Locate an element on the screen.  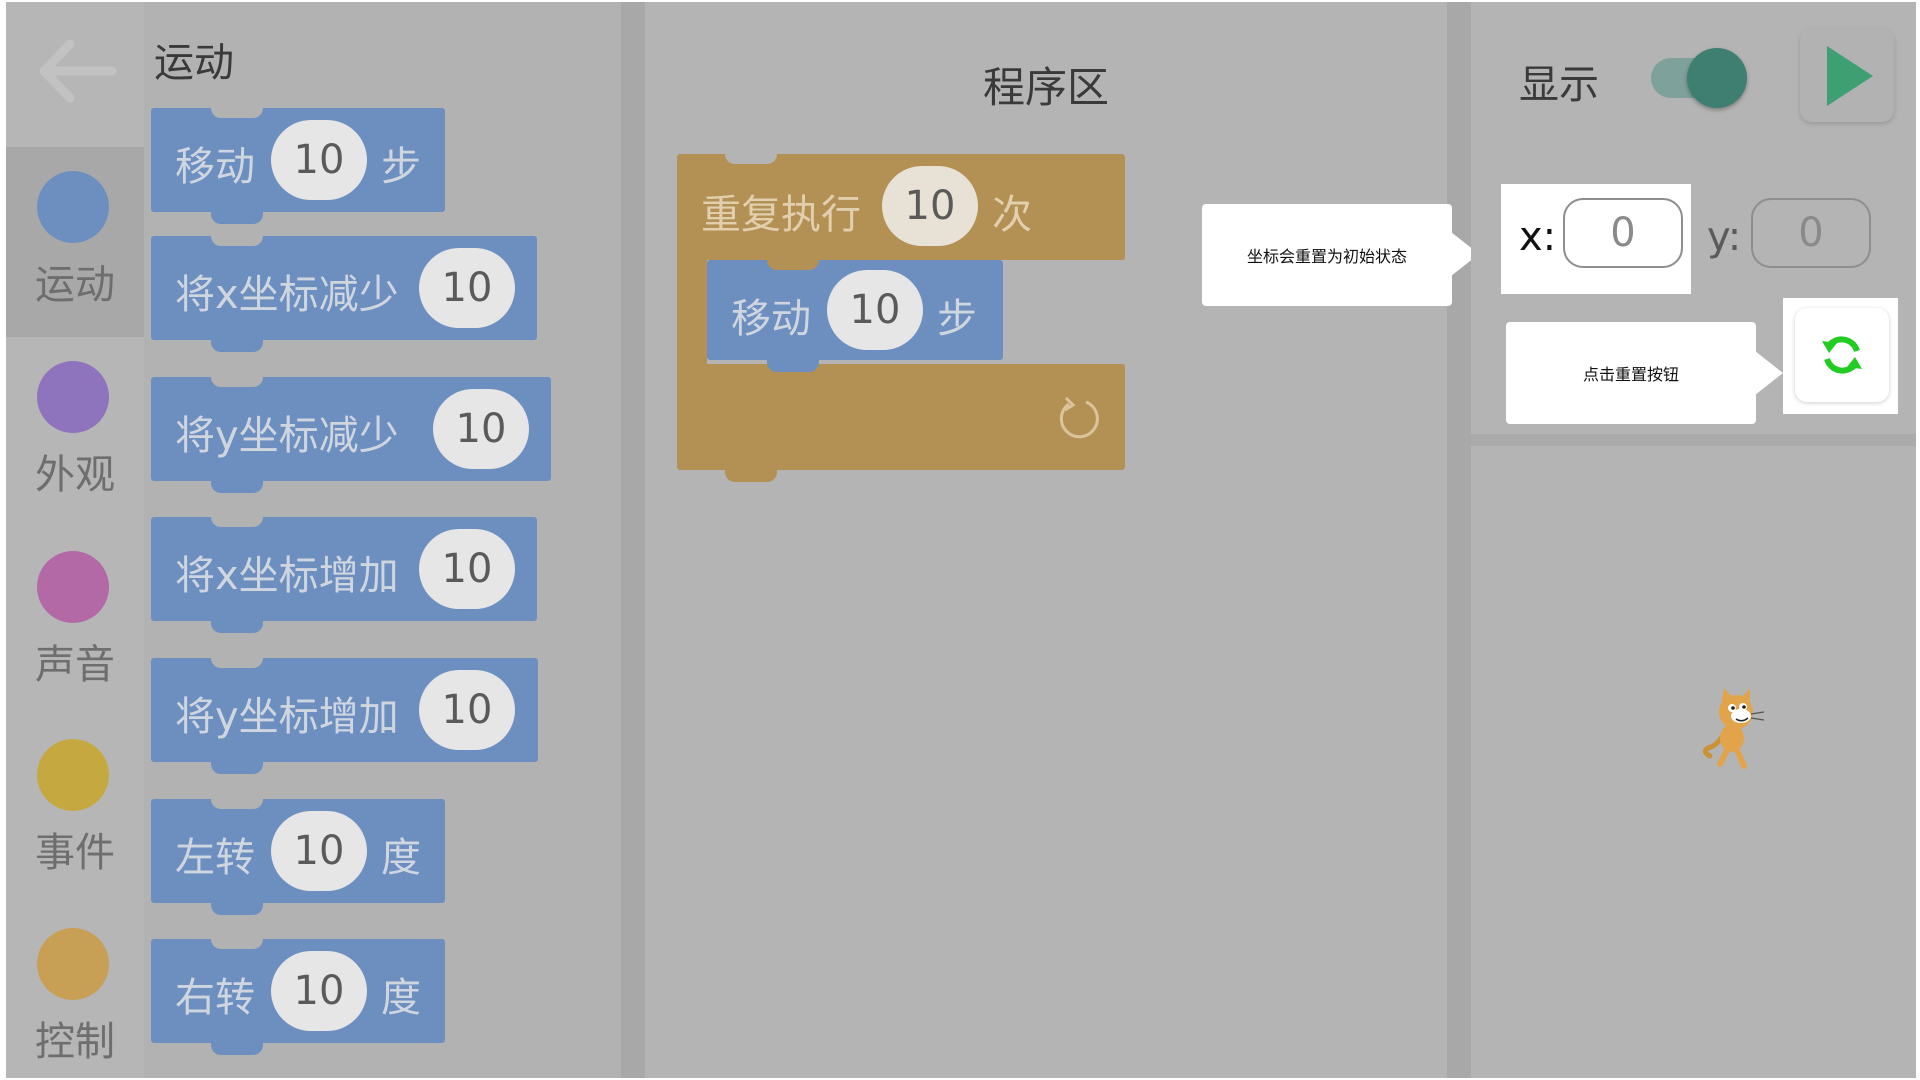
block-decrease-x: 将x坐标减少 10 is located at coordinates (344, 293).